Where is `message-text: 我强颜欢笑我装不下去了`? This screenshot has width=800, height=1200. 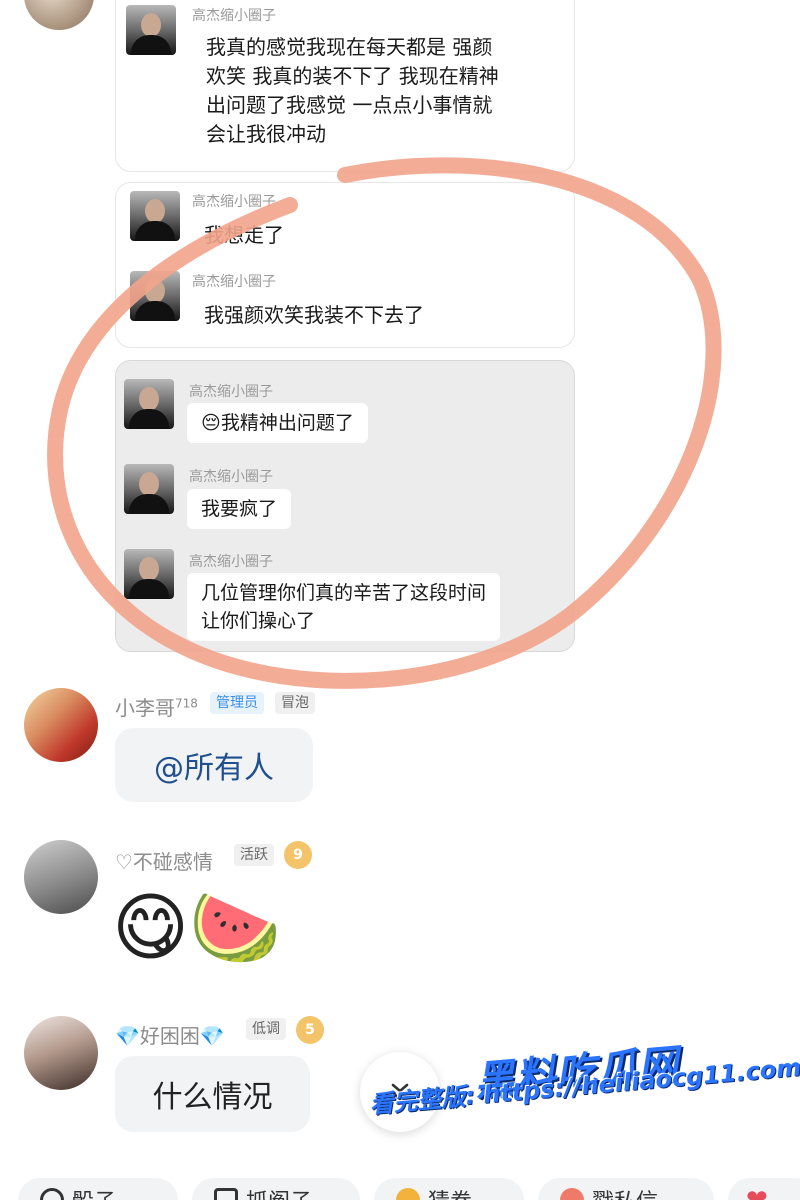 message-text: 我强颜欢笑我装不下去了 is located at coordinates (314, 315).